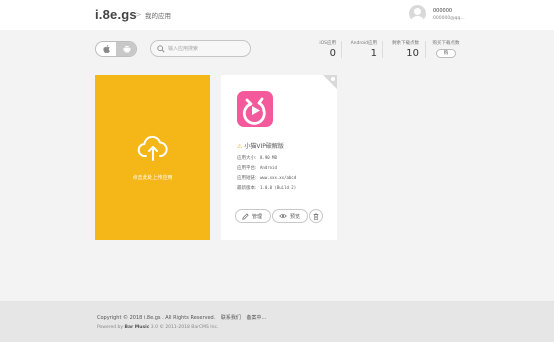 This screenshot has width=554, height=342. I want to click on preview-button: 预览, so click(290, 216).